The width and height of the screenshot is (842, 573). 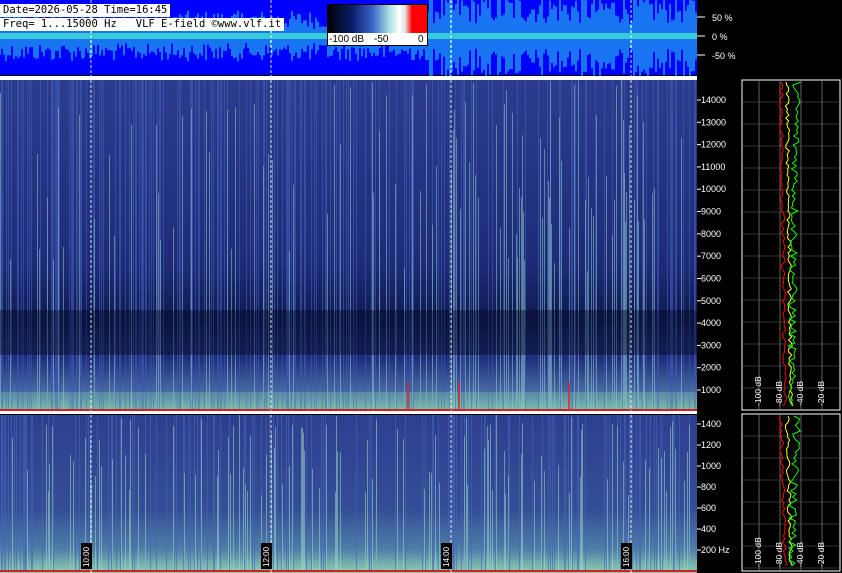 I want to click on wide-tick-label-8: 9000, so click(x=711, y=212).